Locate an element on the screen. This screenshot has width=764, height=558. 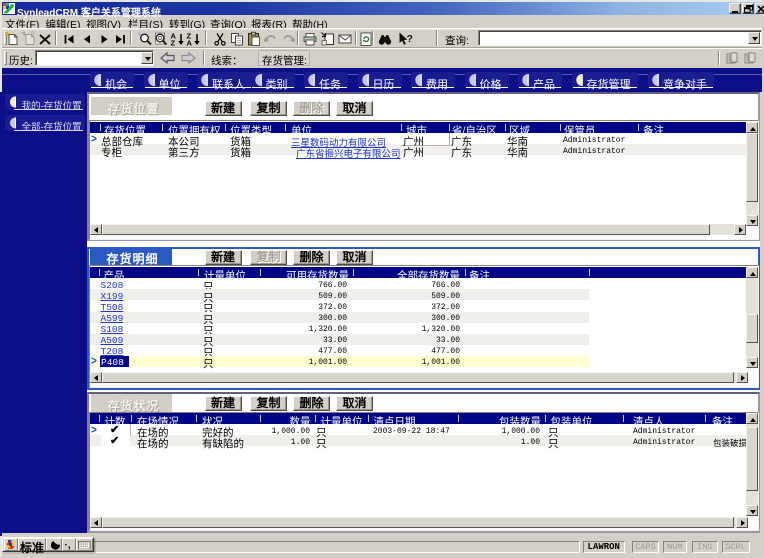
svg-text: A is located at coordinates (190, 43).